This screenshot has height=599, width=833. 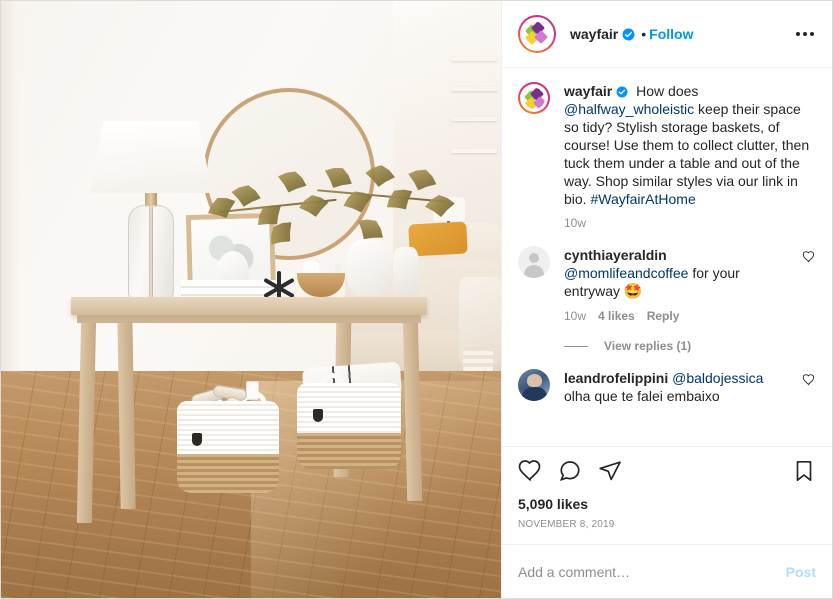 I want to click on add-comment-bar: Post, so click(x=667, y=571).